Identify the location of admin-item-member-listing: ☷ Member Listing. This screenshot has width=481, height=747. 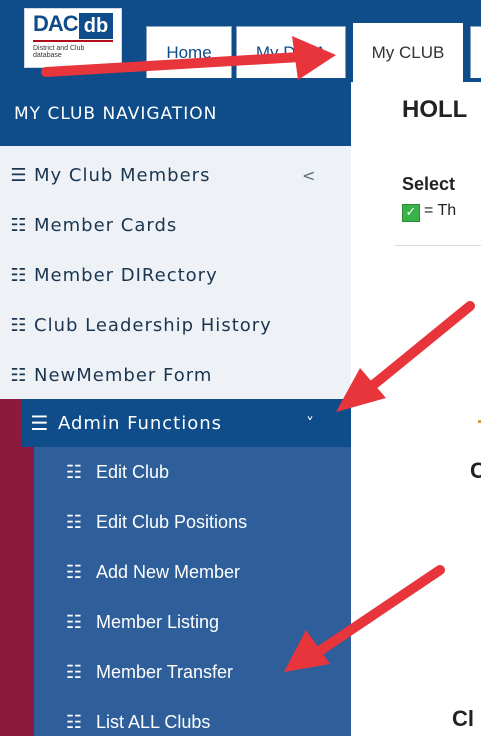
(192, 622).